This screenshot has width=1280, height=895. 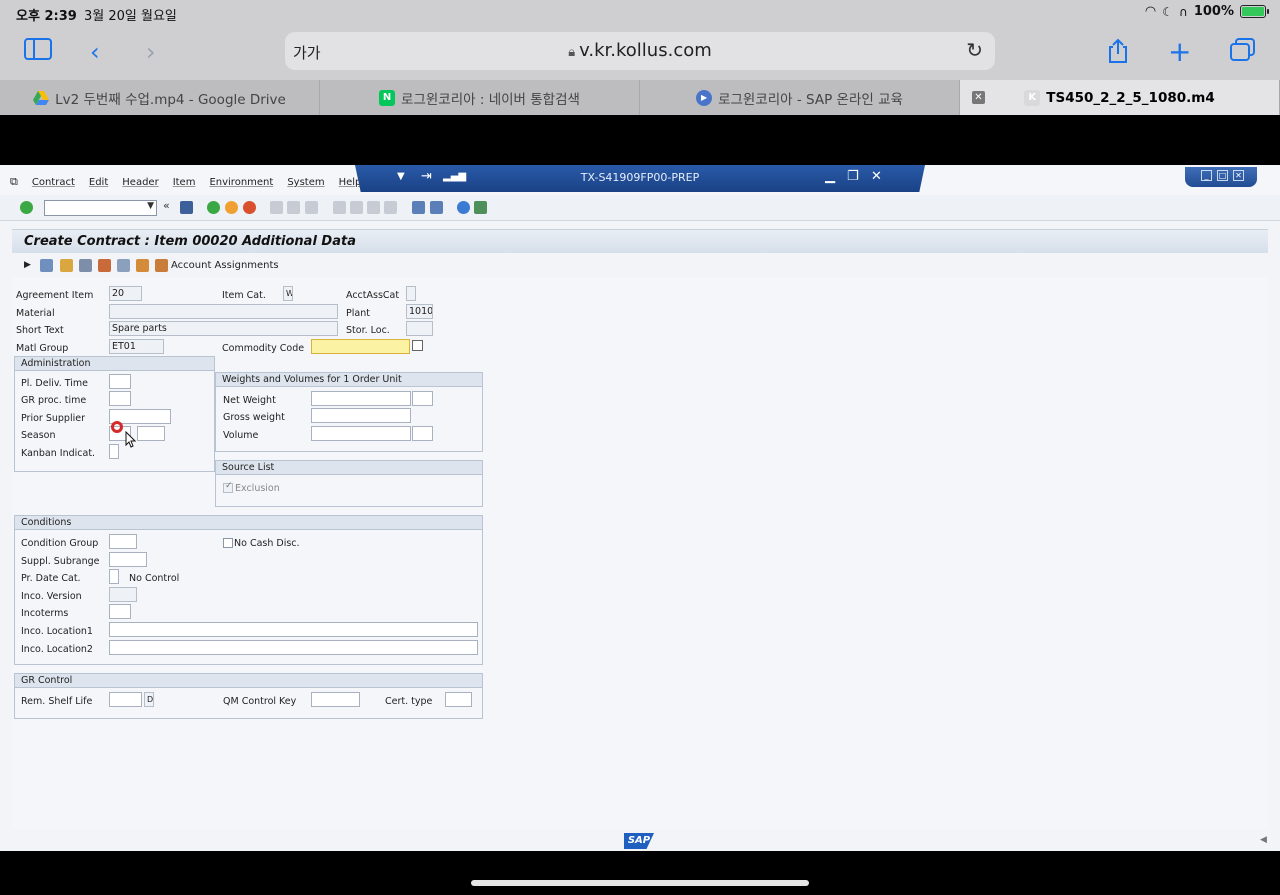 I want to click on save-icon, so click(x=186, y=207).